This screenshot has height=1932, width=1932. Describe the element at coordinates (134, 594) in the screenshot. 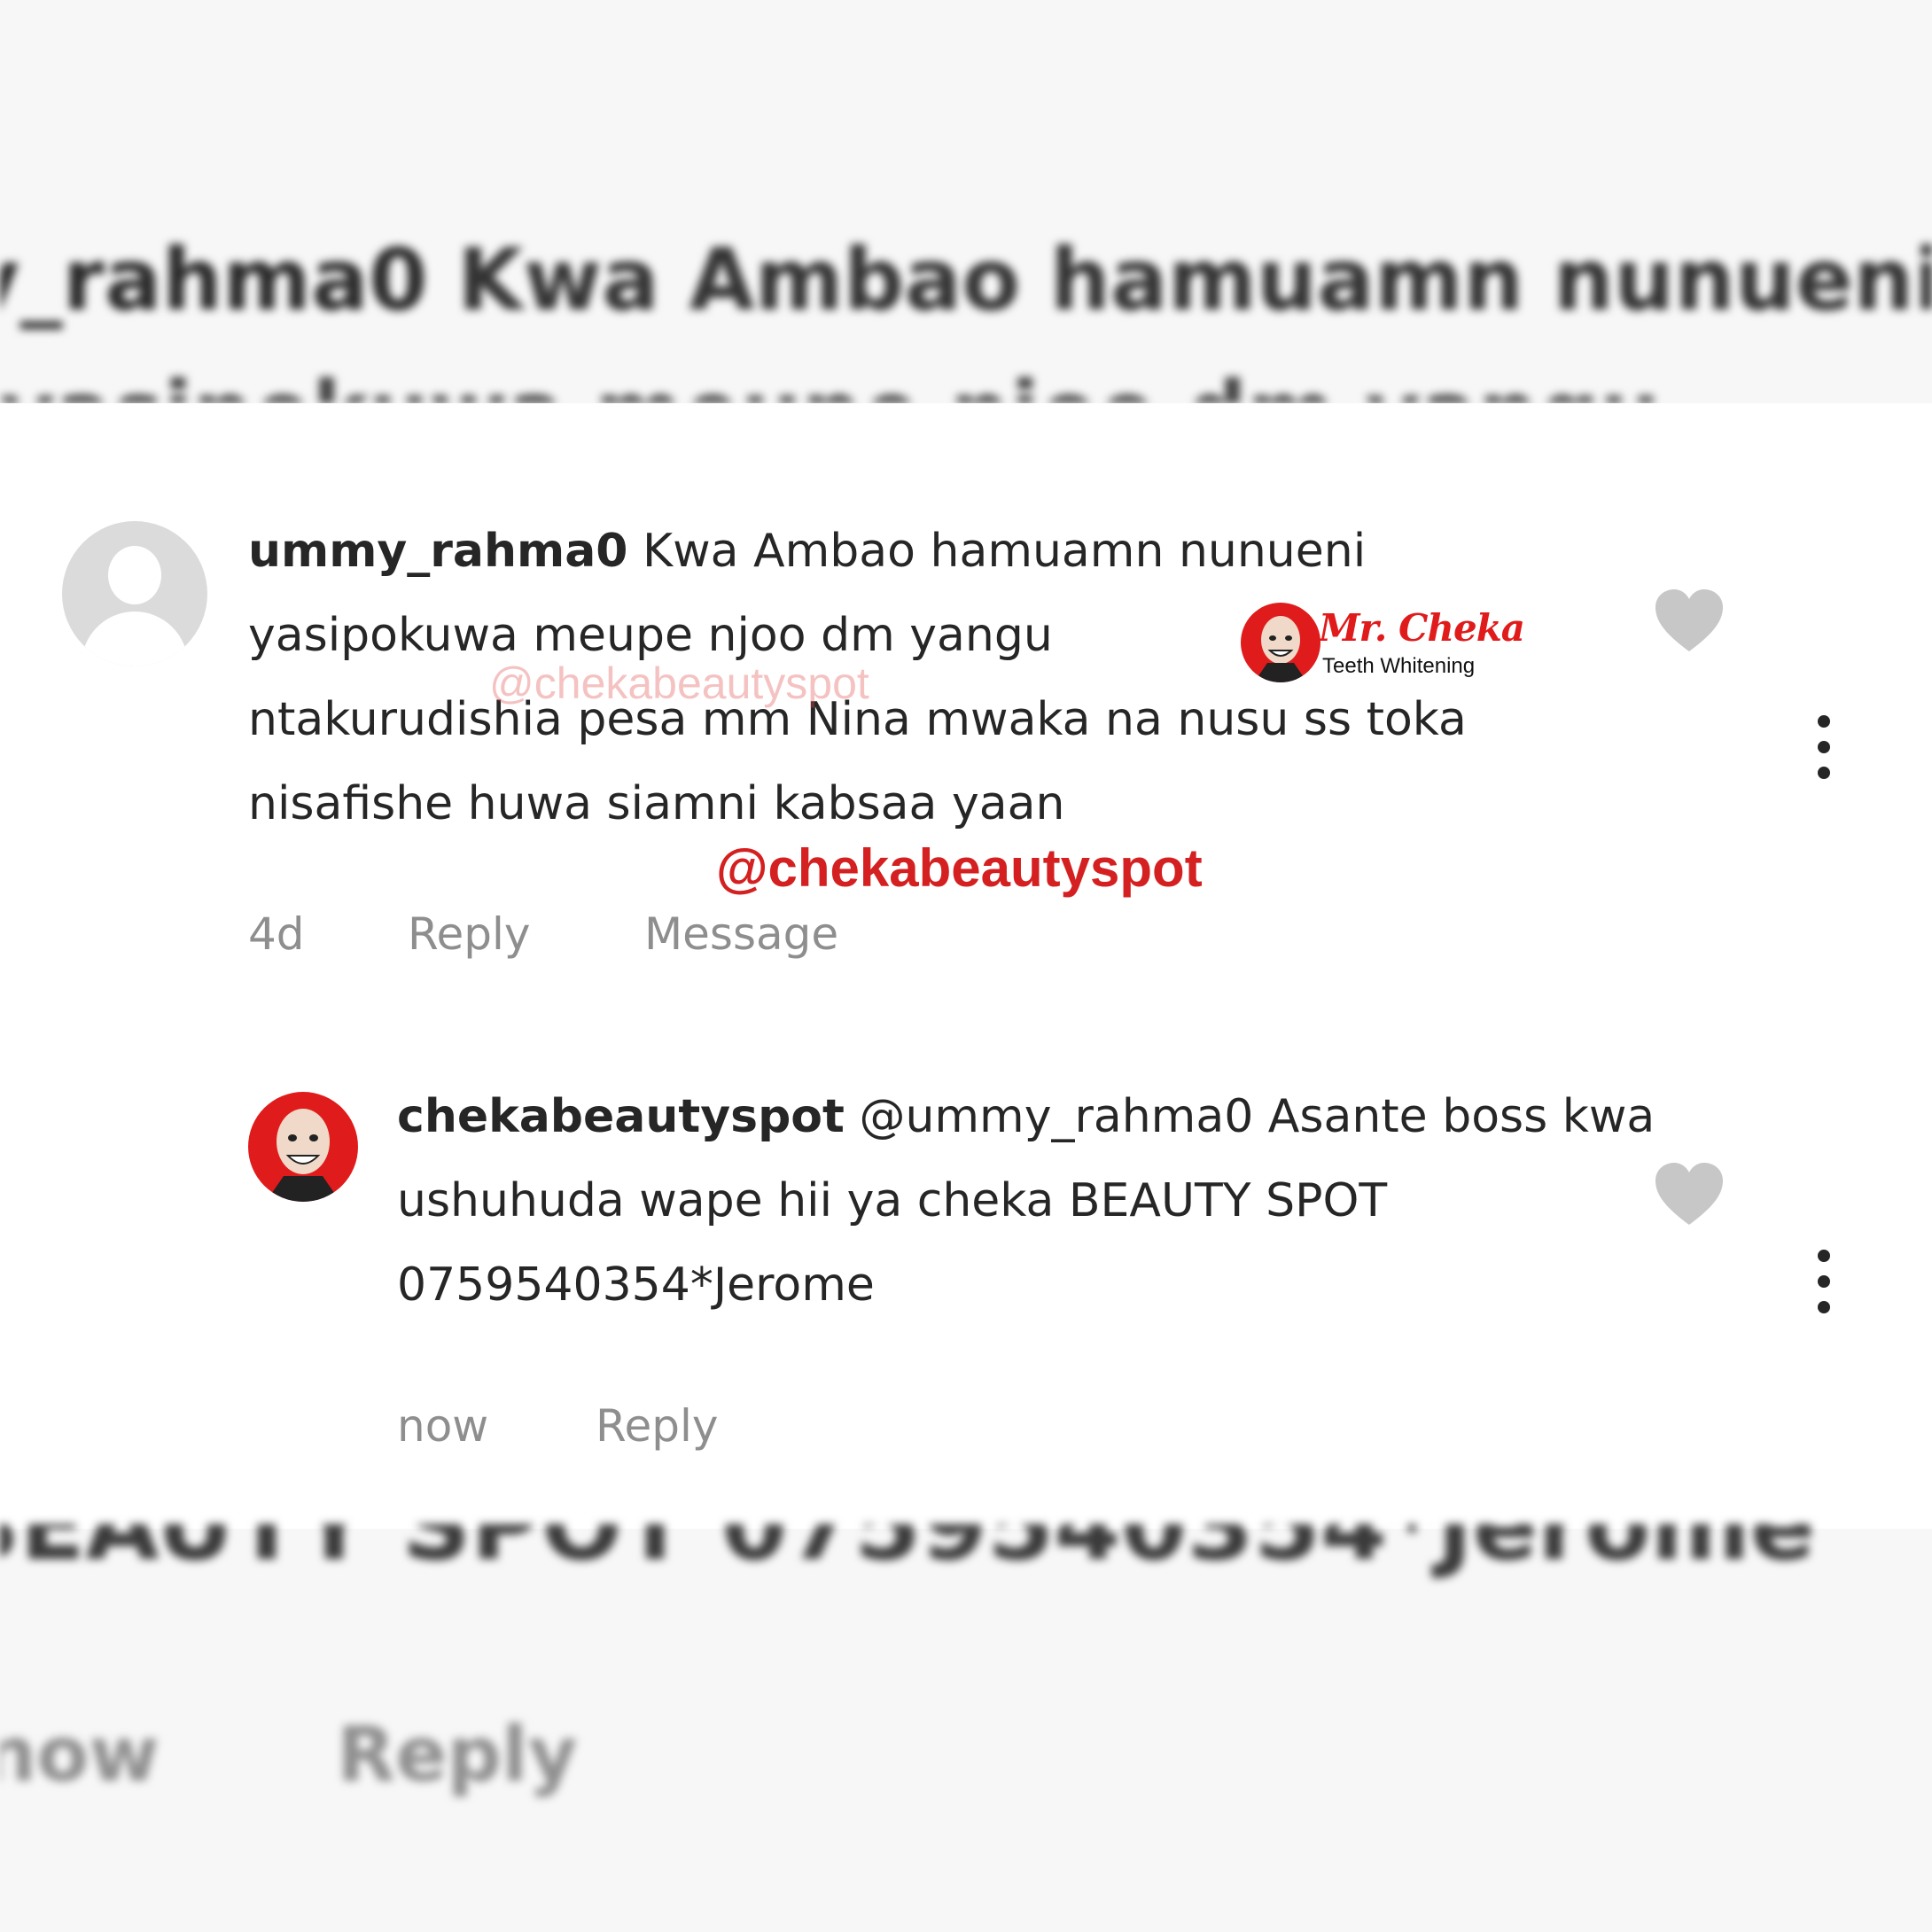

I see `default-avatar-icon` at that location.